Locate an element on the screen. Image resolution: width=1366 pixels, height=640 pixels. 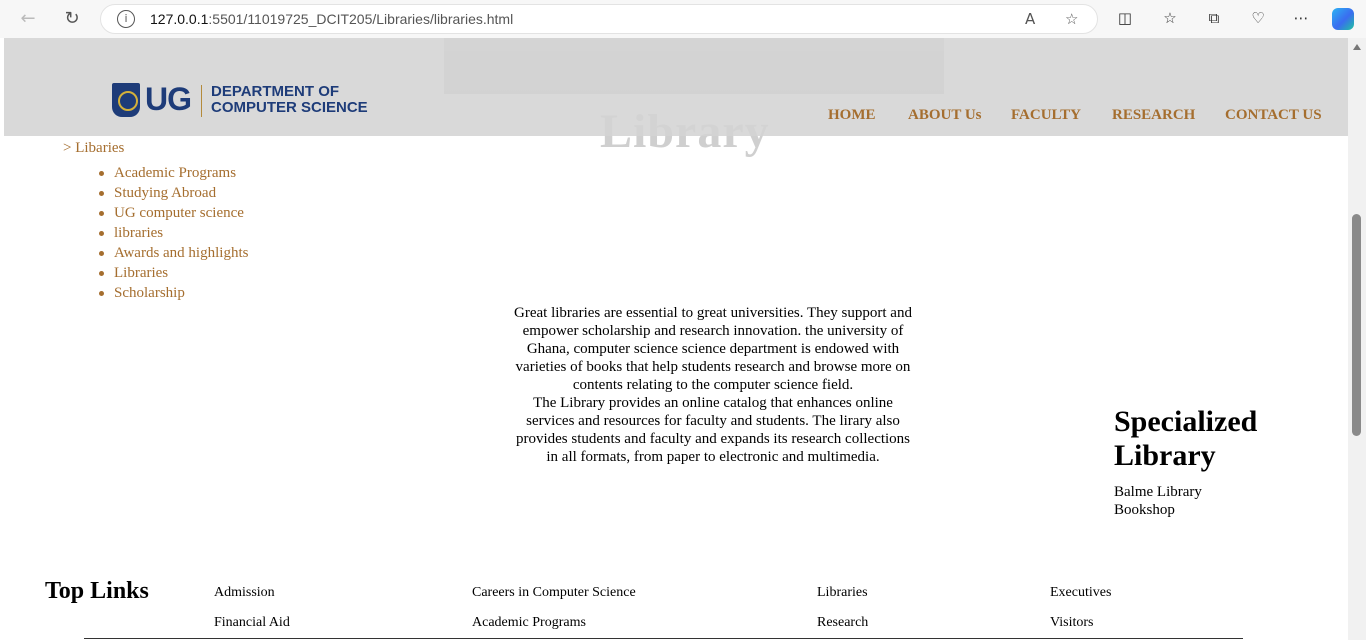
scroll-up-arrow-icon is located at coordinates (1357, 47).